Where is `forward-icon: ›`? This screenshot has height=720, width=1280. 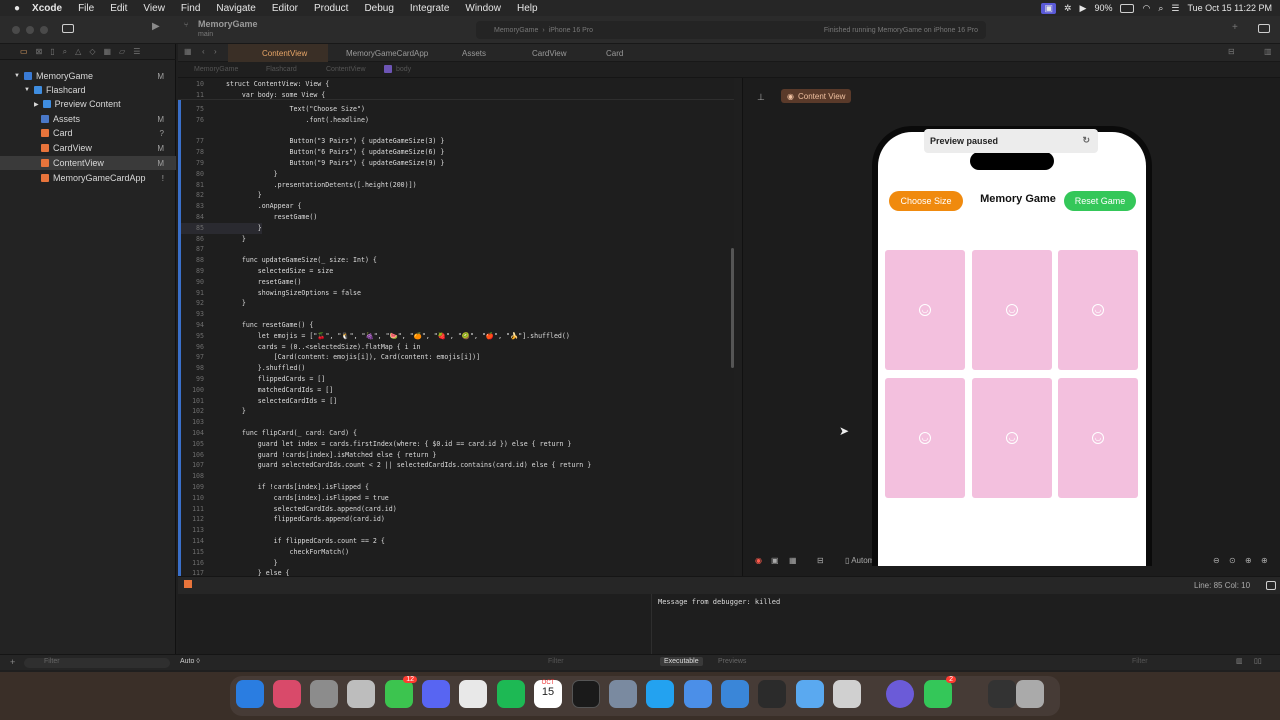
forward-icon: › is located at coordinates (215, 51).